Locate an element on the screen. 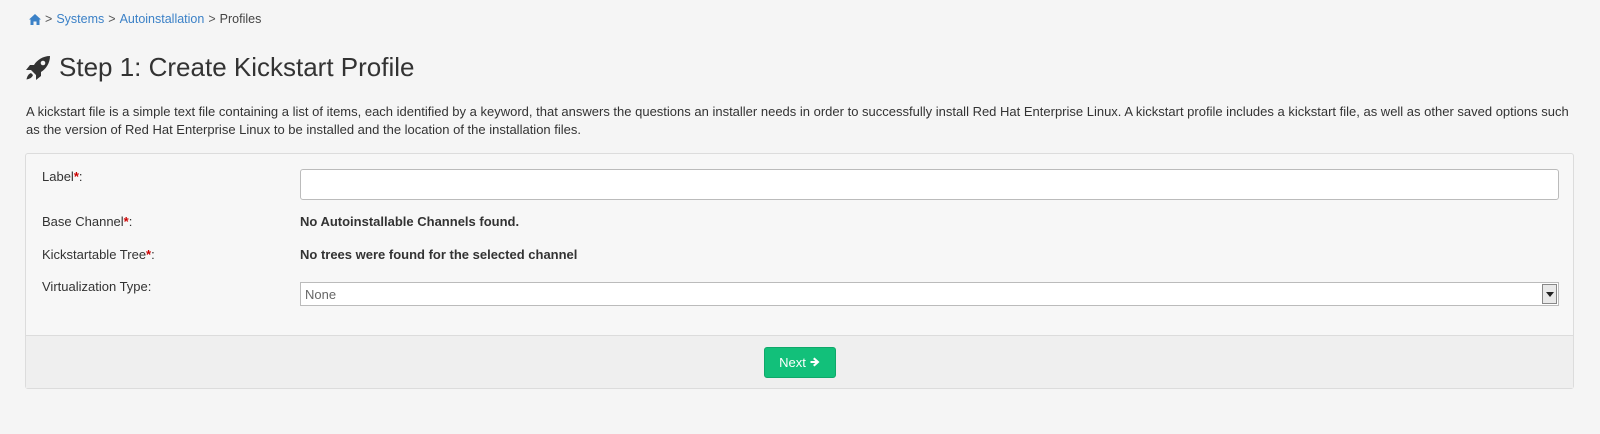 Image resolution: width=1600 pixels, height=434 pixels. kickstartable-tree-label: Kickstartable Tree*: is located at coordinates (98, 254).